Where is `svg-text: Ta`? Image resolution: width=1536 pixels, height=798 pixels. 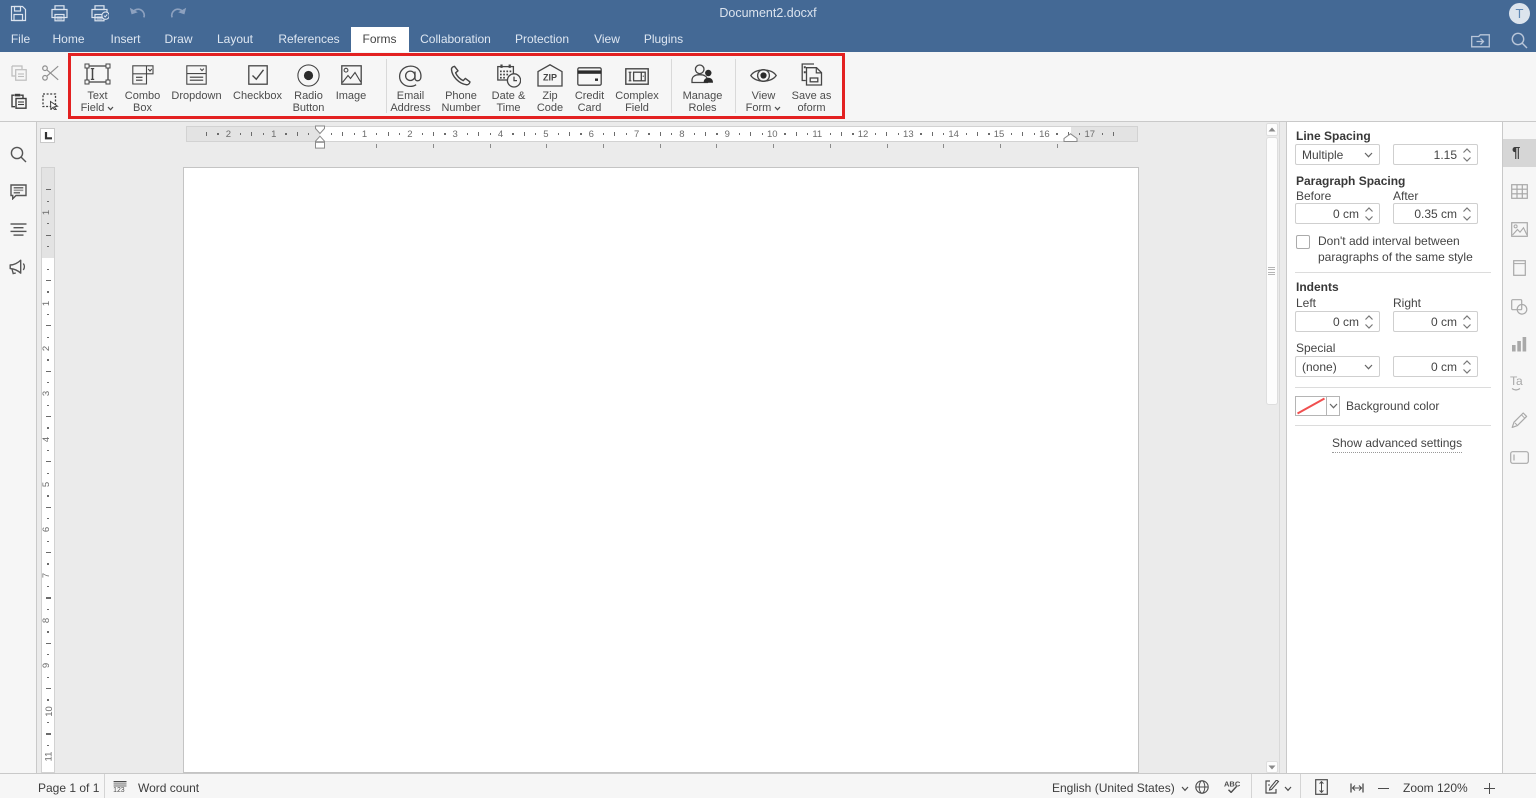 svg-text: Ta is located at coordinates (1516, 381).